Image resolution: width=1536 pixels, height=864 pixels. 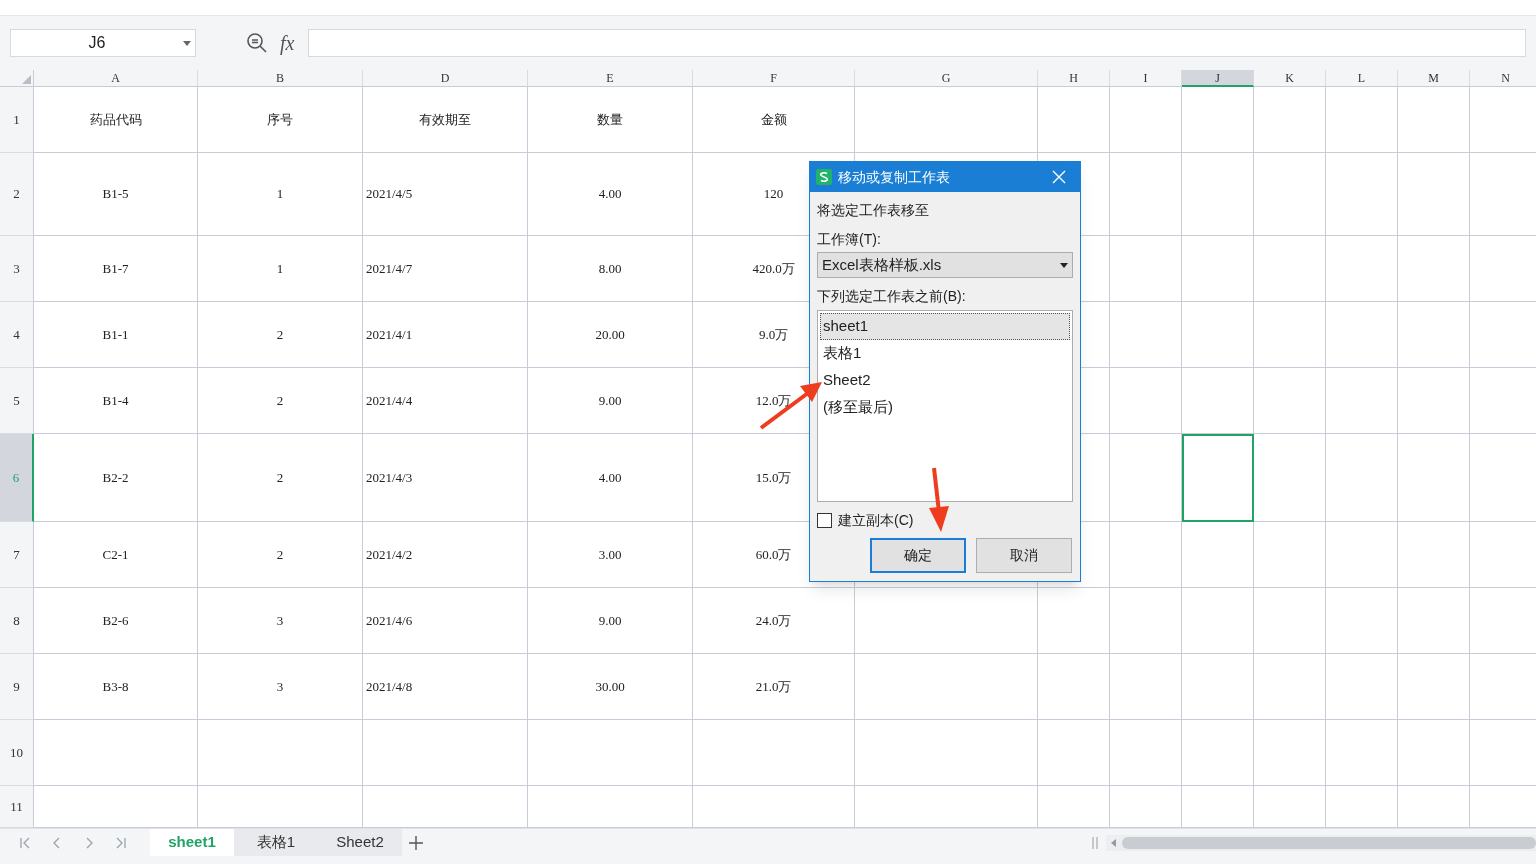 What do you see at coordinates (1095, 842) in the screenshot?
I see `splitter-icon` at bounding box center [1095, 842].